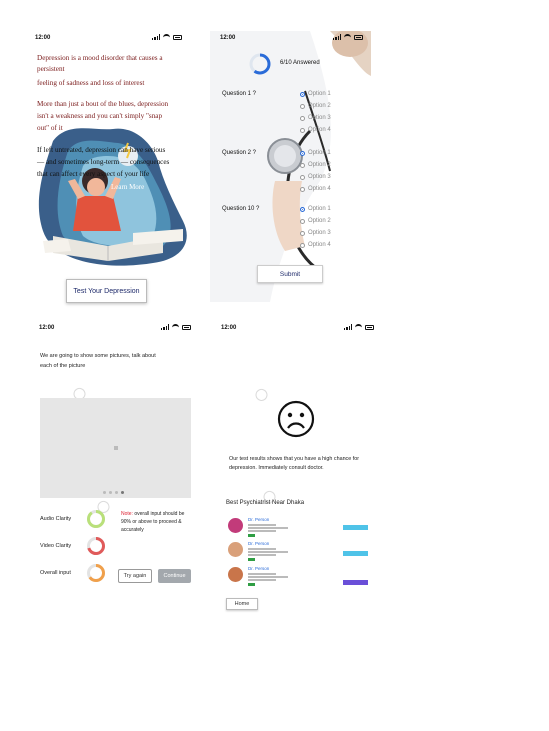 The width and height of the screenshot is (549, 731). Describe the element at coordinates (127, 514) in the screenshot. I see `note-prefix: Note:` at that location.